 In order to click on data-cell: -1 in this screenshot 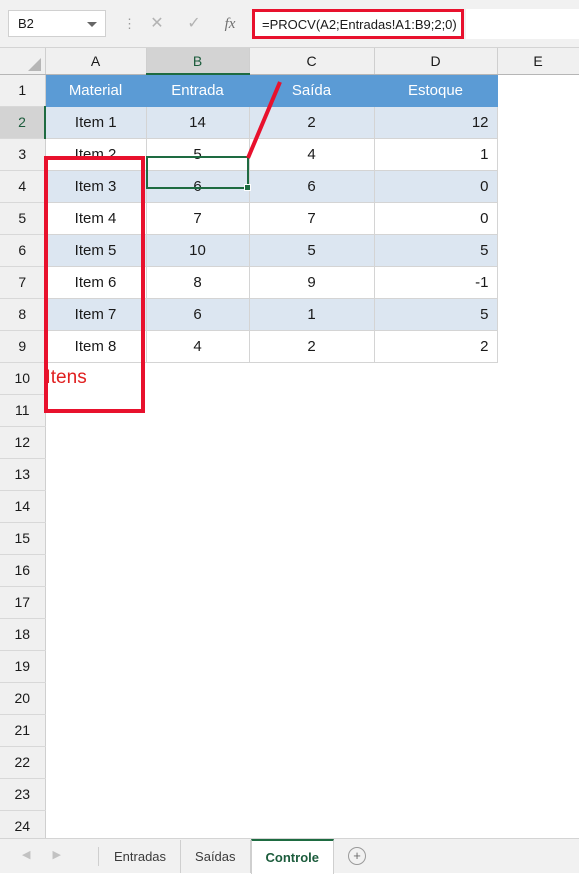, I will do `click(436, 282)`.